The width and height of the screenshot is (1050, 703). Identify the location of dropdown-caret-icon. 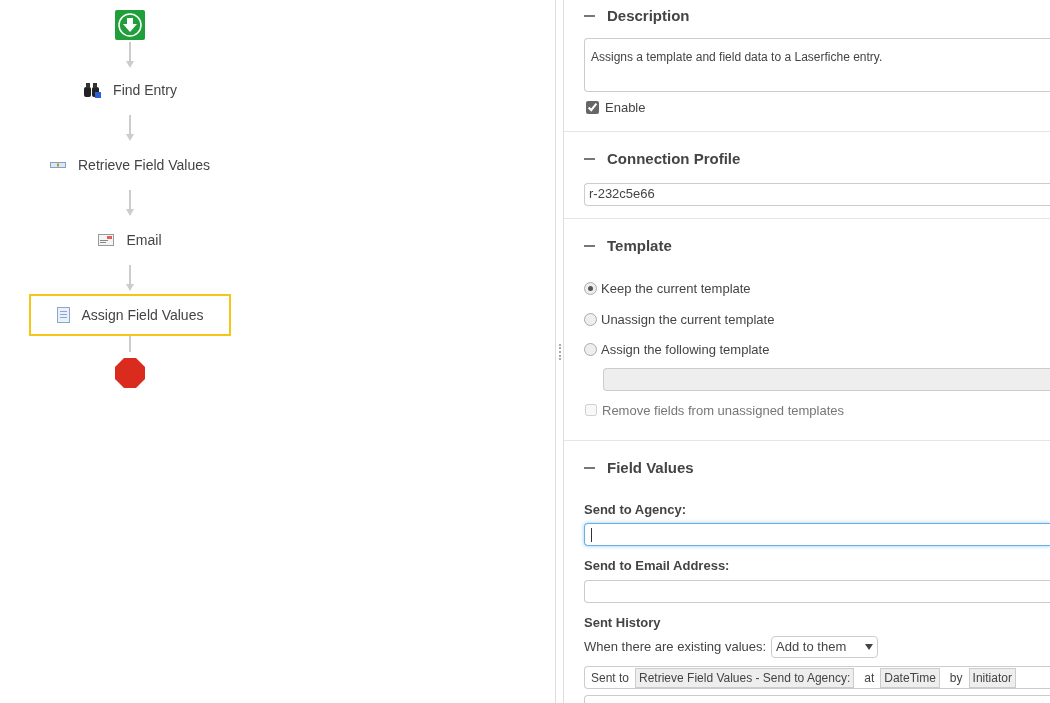
(869, 647).